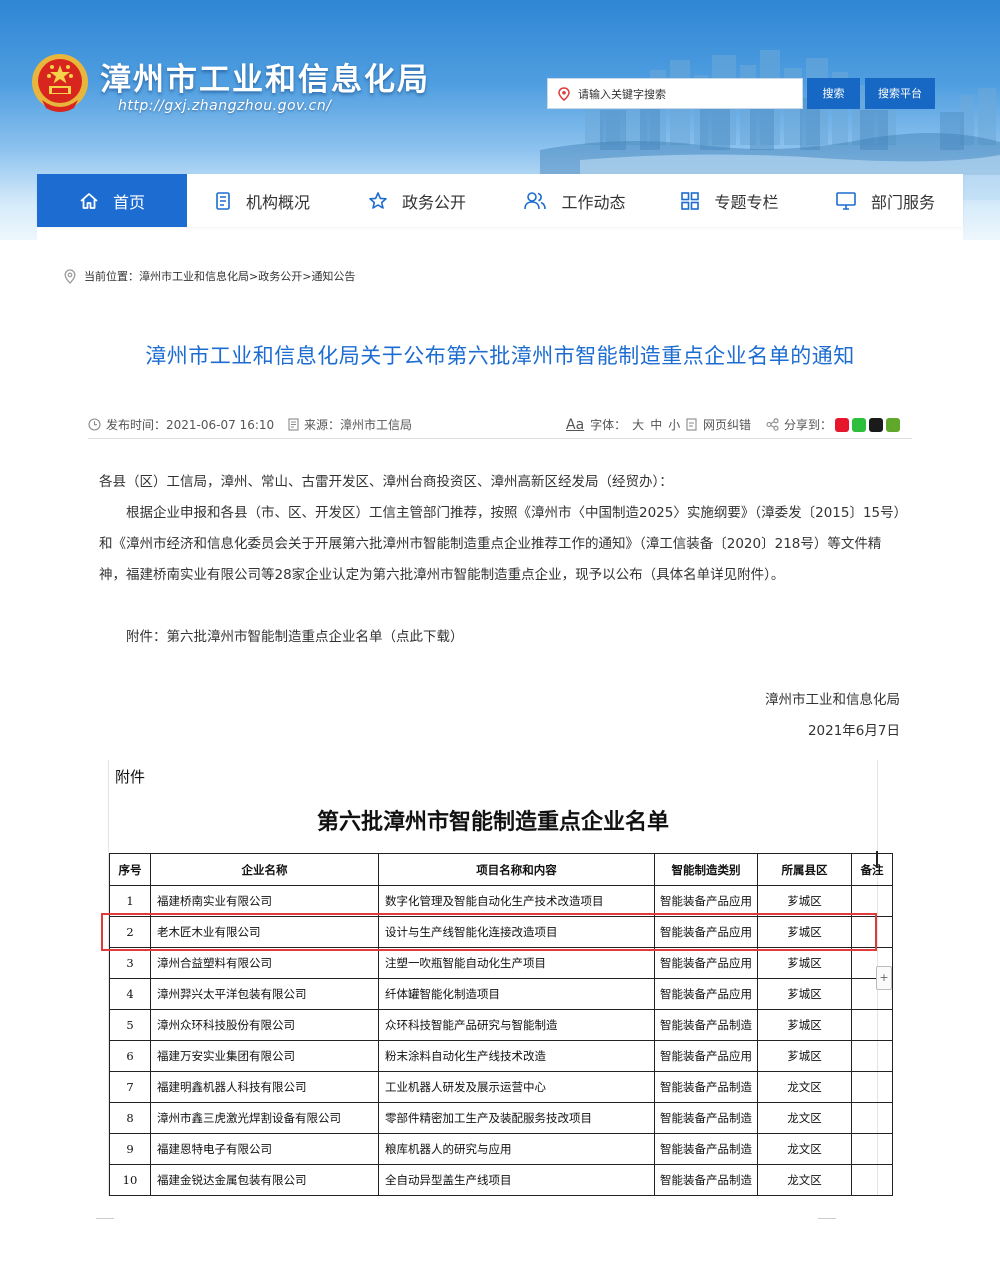  I want to click on table-cell: 福建桥南实业有限公司, so click(265, 901).